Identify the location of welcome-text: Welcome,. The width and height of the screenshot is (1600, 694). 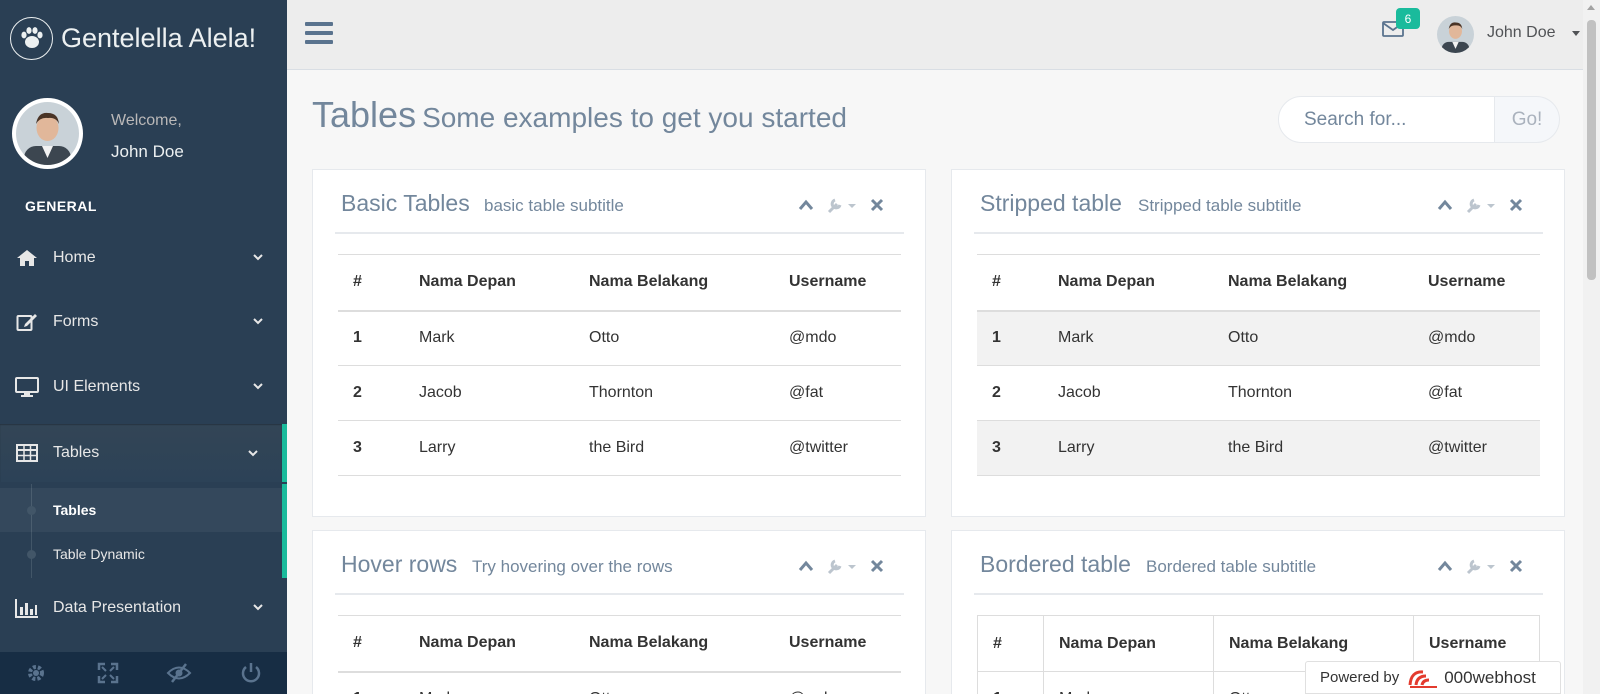
(146, 120).